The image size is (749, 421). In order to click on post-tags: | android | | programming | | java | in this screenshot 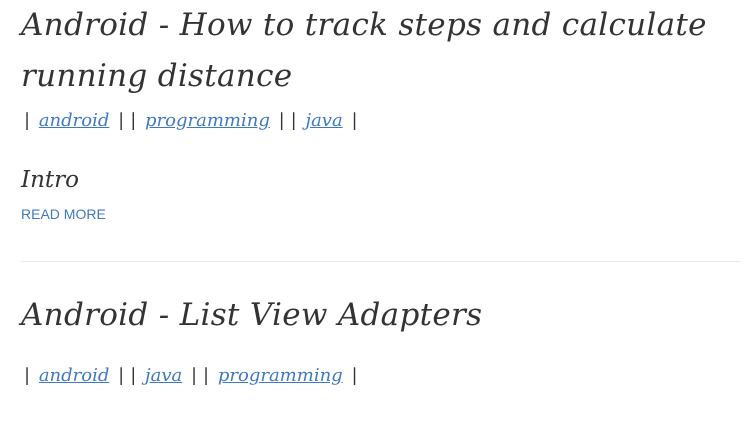, I will do `click(381, 121)`.